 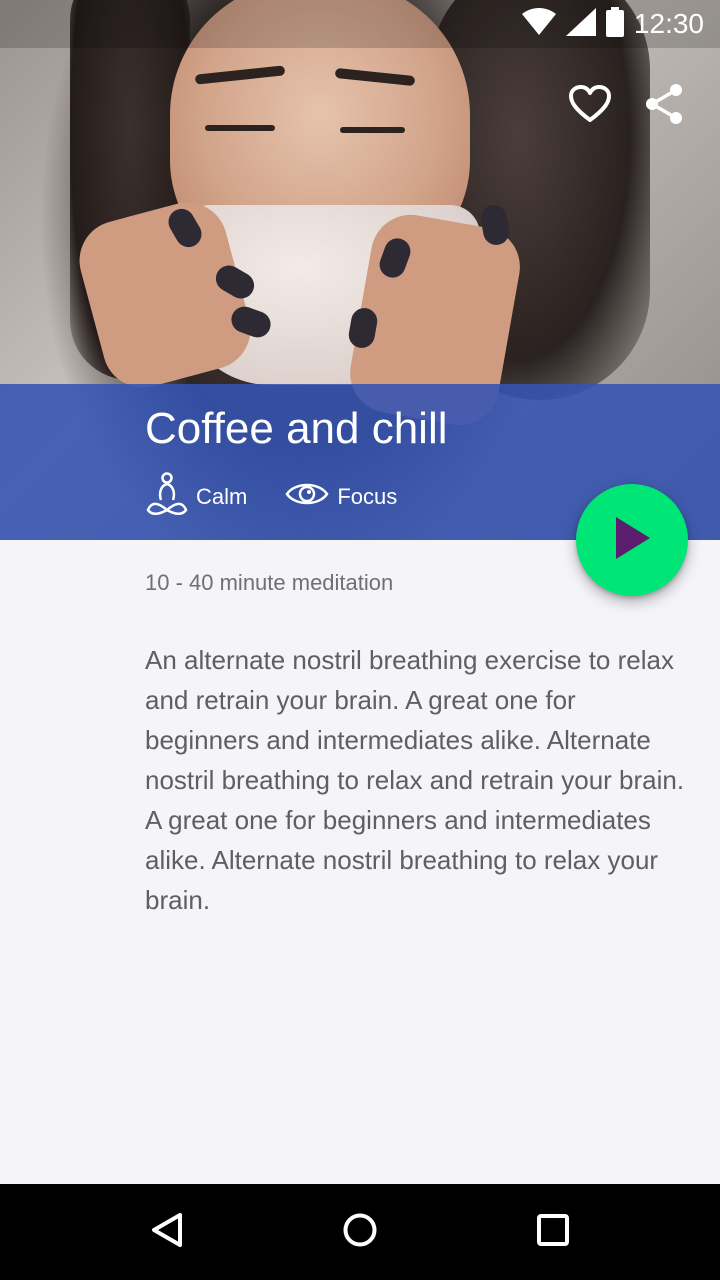 I want to click on status-bar: 12:30, so click(x=360, y=24).